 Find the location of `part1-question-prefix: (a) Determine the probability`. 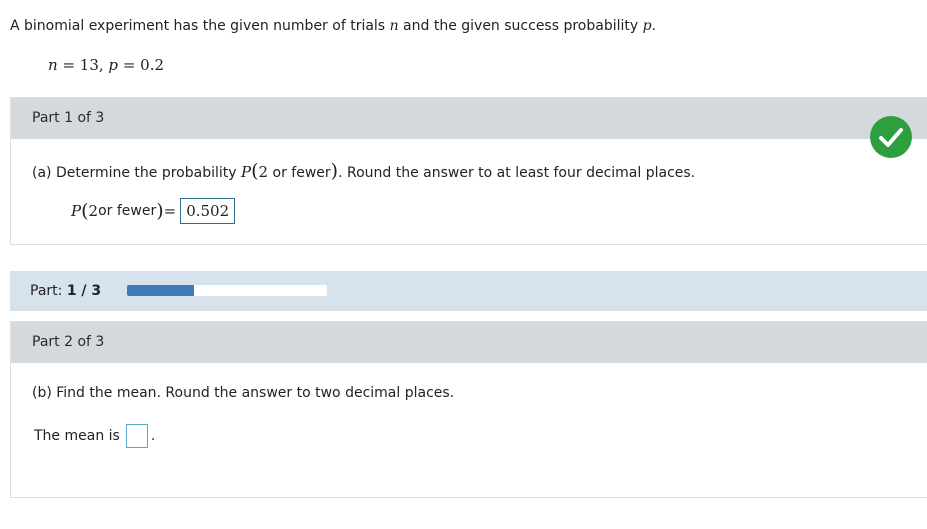

part1-question-prefix: (a) Determine the probability is located at coordinates (136, 173).